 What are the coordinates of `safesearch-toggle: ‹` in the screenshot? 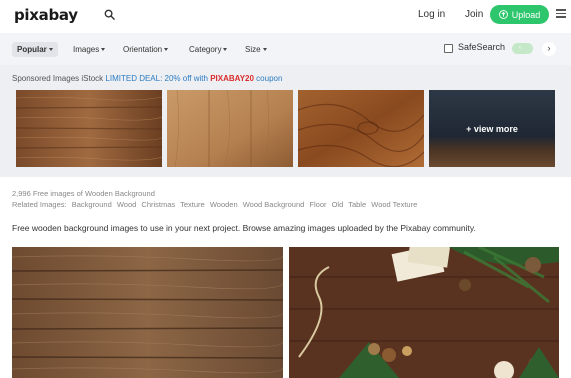 It's located at (522, 48).